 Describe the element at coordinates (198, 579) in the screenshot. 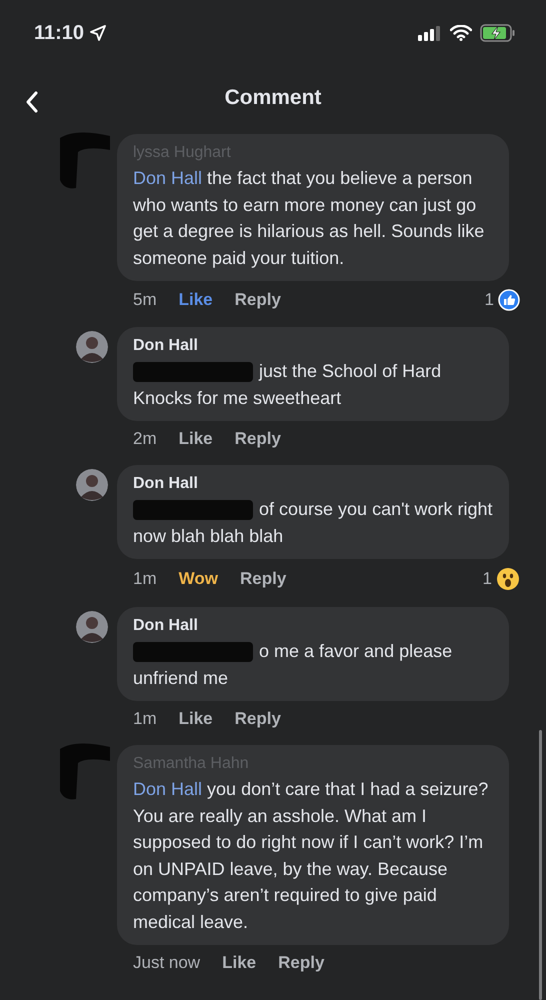

I see `reaction-button: Wow` at that location.